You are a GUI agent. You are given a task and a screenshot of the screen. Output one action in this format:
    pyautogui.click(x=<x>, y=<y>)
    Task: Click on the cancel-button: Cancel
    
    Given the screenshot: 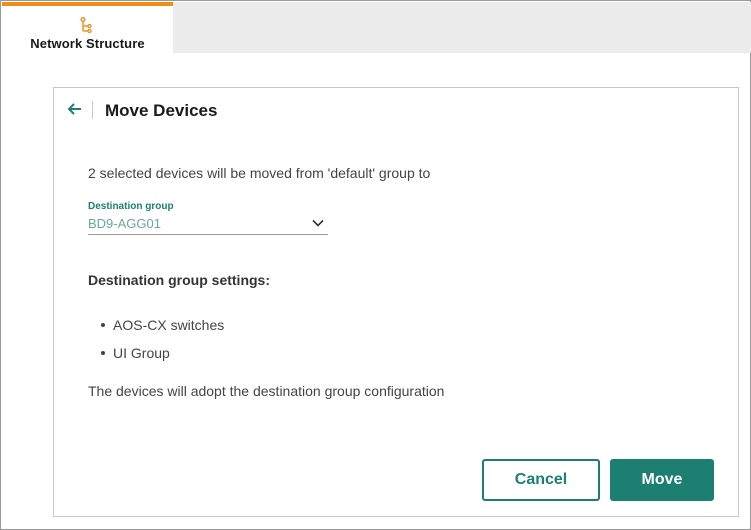 What is the action you would take?
    pyautogui.click(x=541, y=480)
    